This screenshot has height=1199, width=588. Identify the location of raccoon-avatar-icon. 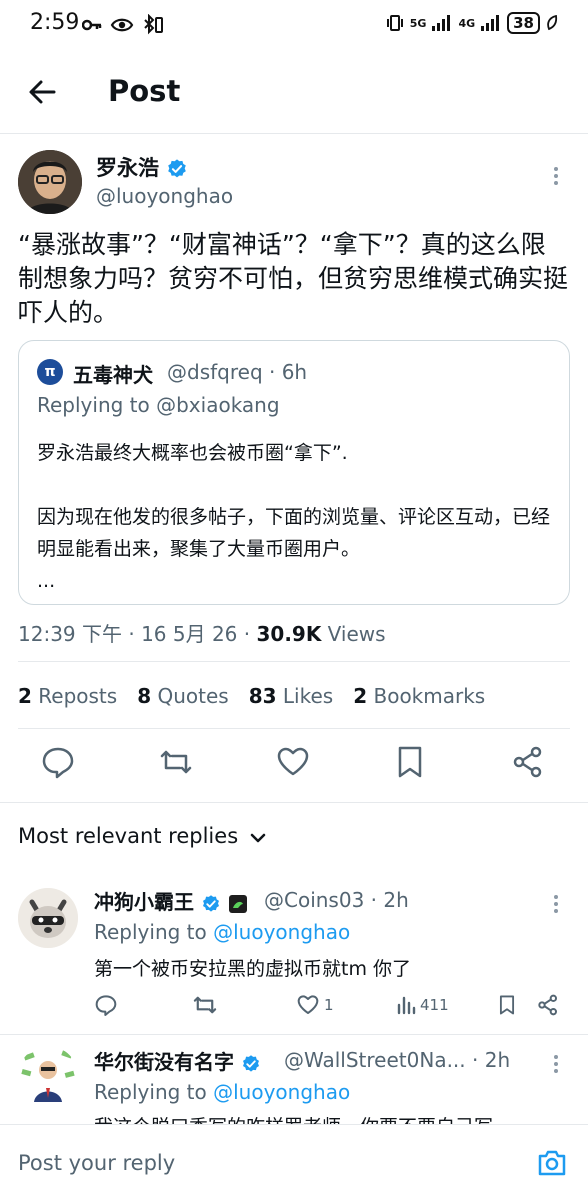
(48, 918).